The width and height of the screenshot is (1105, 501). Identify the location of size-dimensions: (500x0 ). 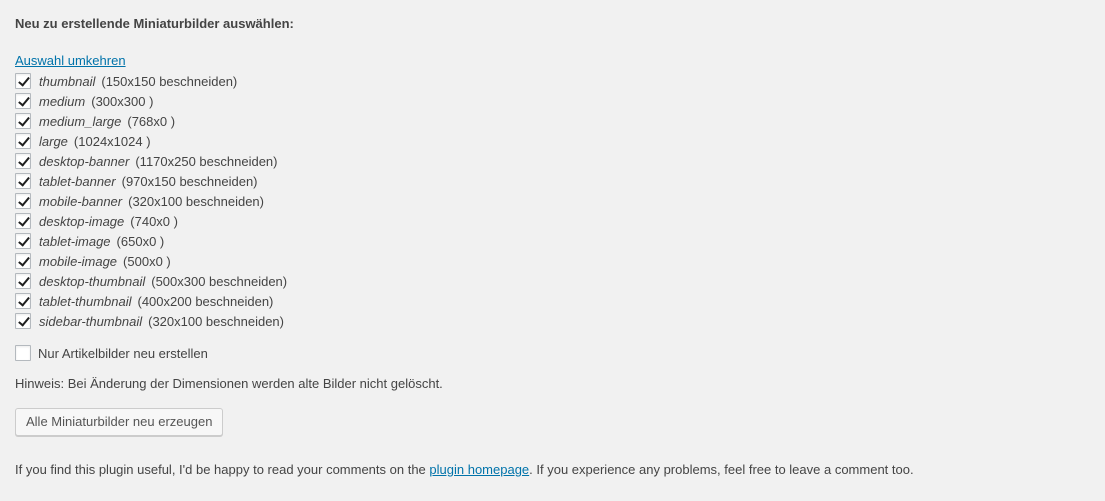
(147, 261).